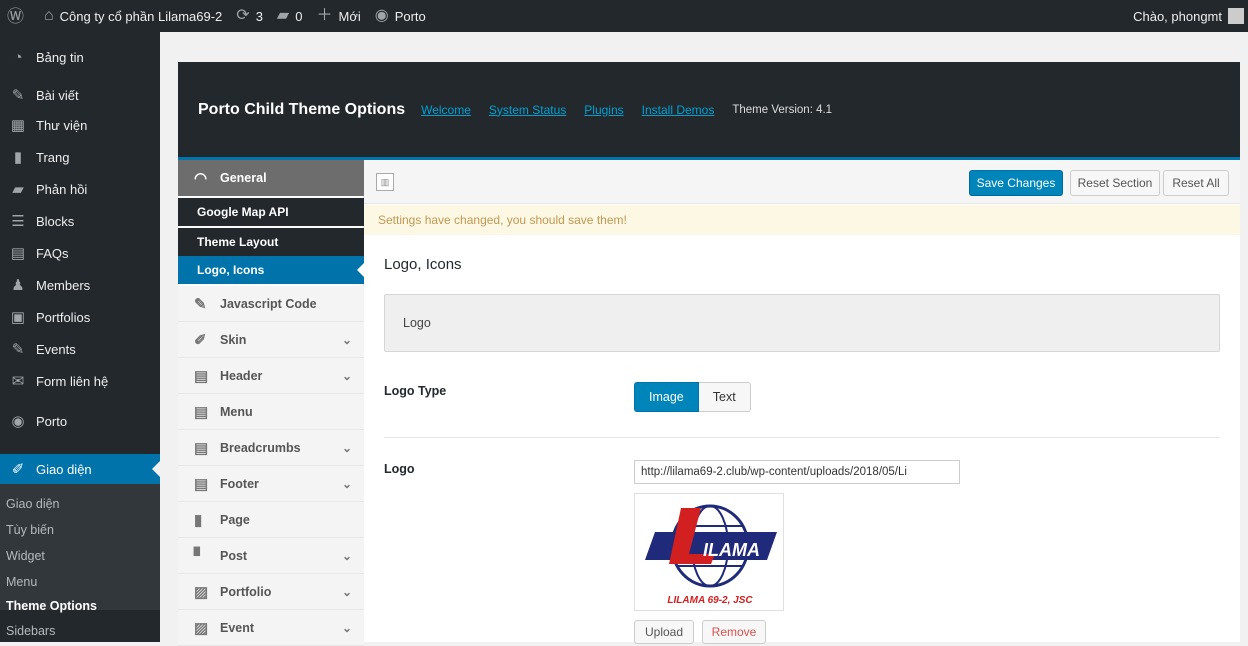  Describe the element at coordinates (30, 530) in the screenshot. I see `submenu-customize: Tùy biến` at that location.